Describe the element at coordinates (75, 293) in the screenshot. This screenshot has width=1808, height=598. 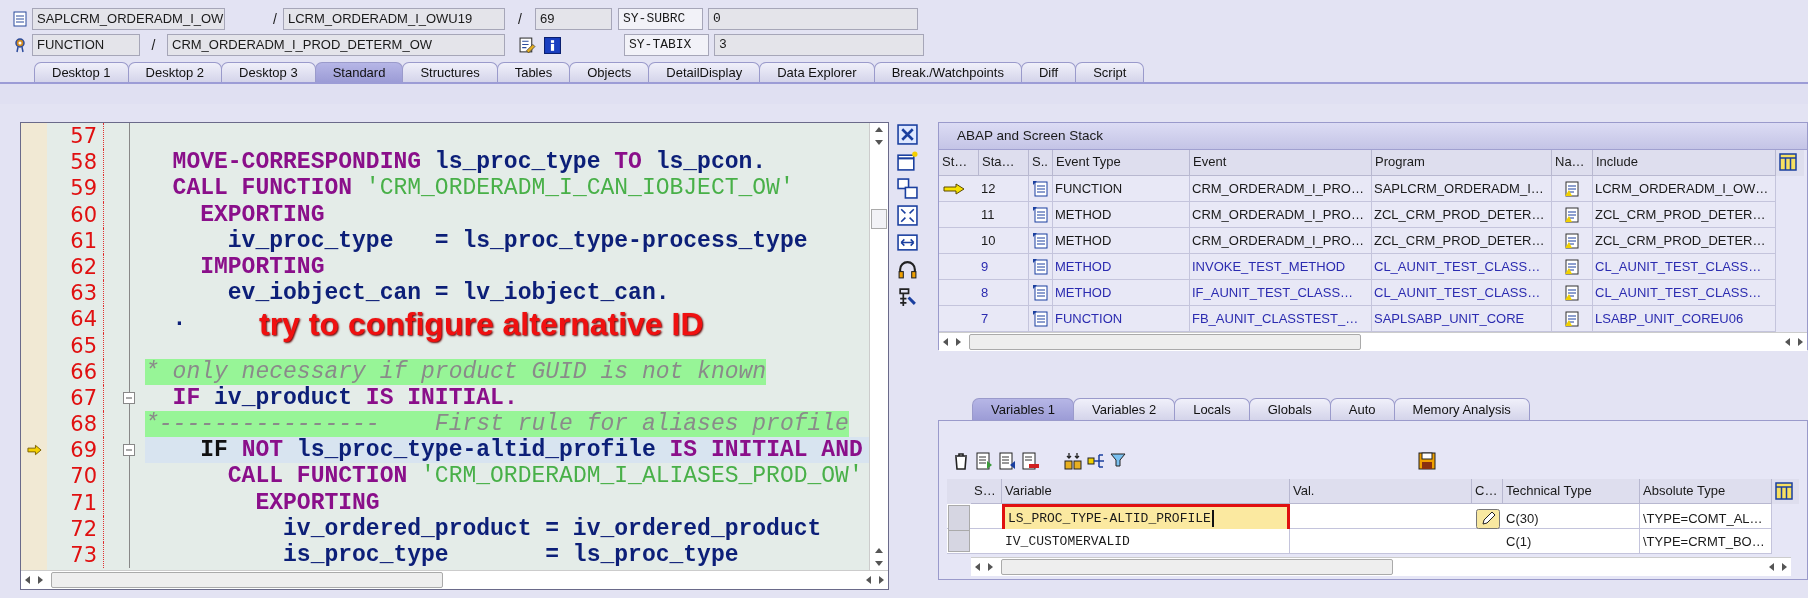
I see `line-number: 63` at that location.